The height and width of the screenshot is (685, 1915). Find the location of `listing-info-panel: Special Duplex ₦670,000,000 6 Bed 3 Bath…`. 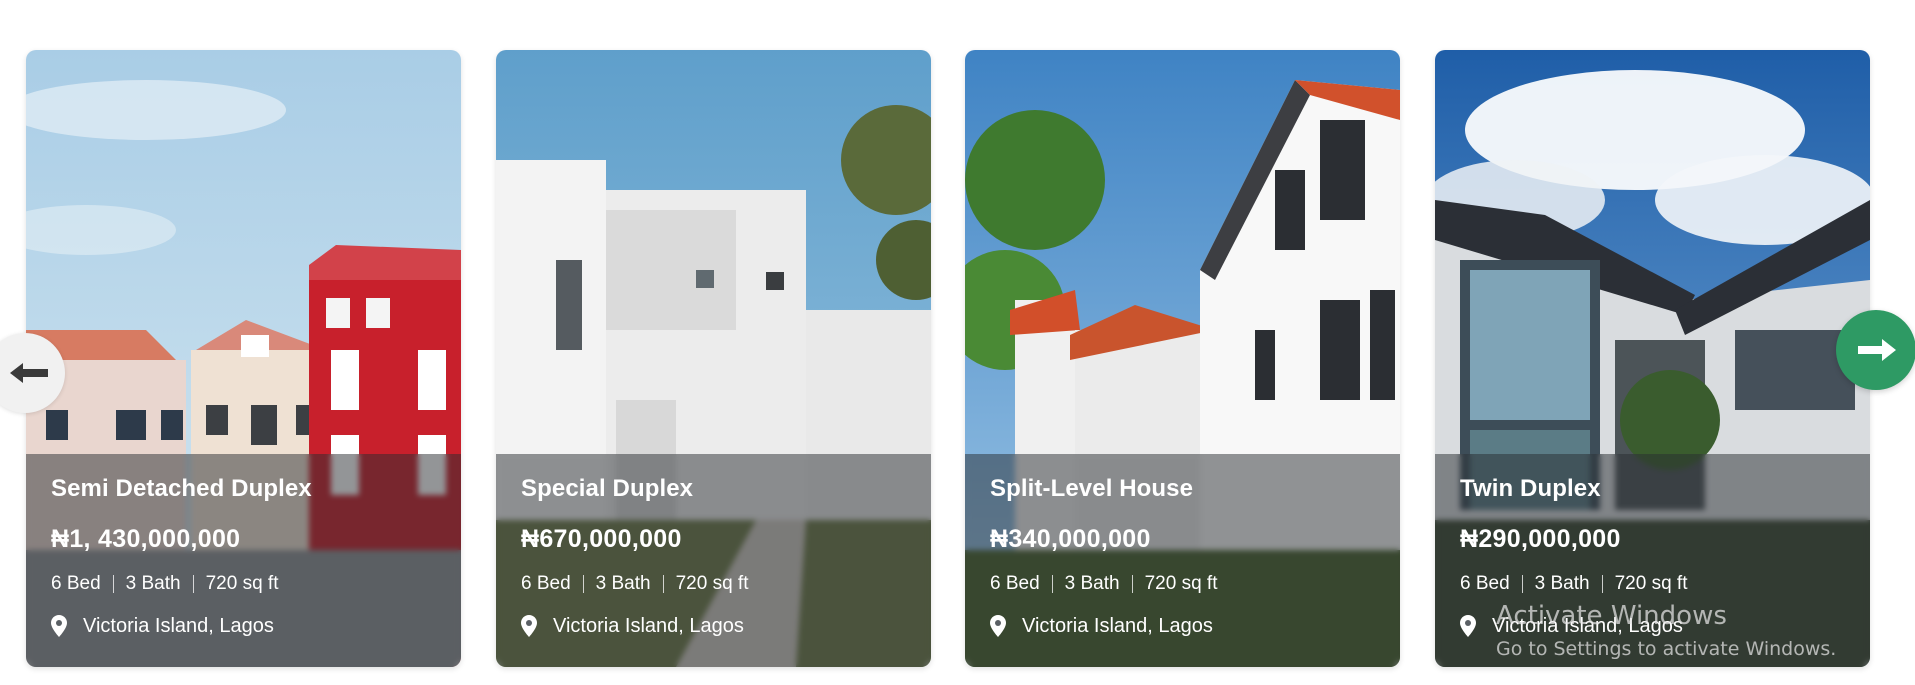

listing-info-panel: Special Duplex ₦670,000,000 6 Bed 3 Bath… is located at coordinates (713, 560).